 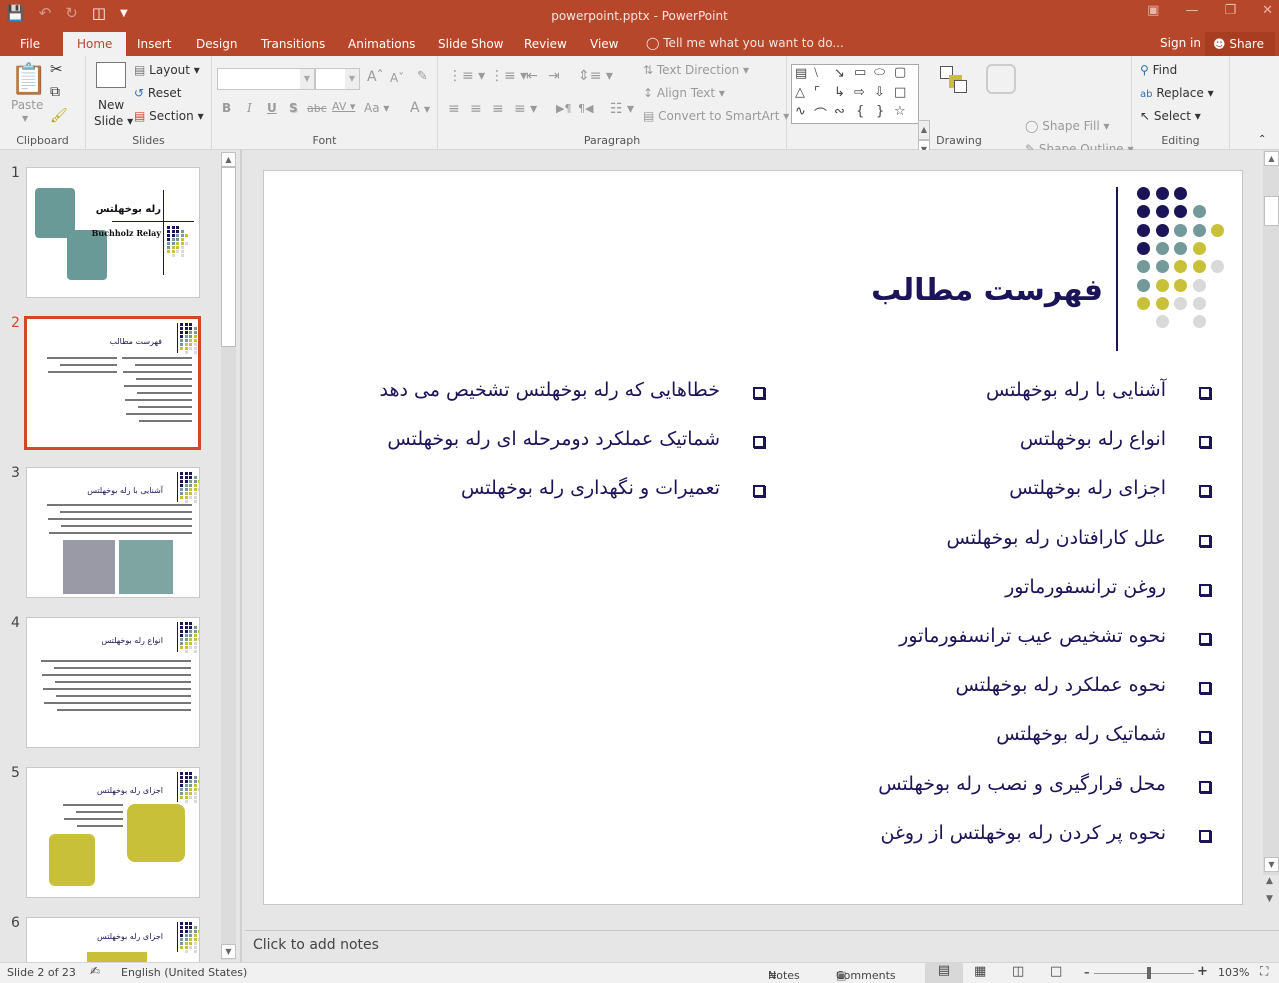 I want to click on right-arrow-shape-icon: ⇨, so click(x=859, y=92).